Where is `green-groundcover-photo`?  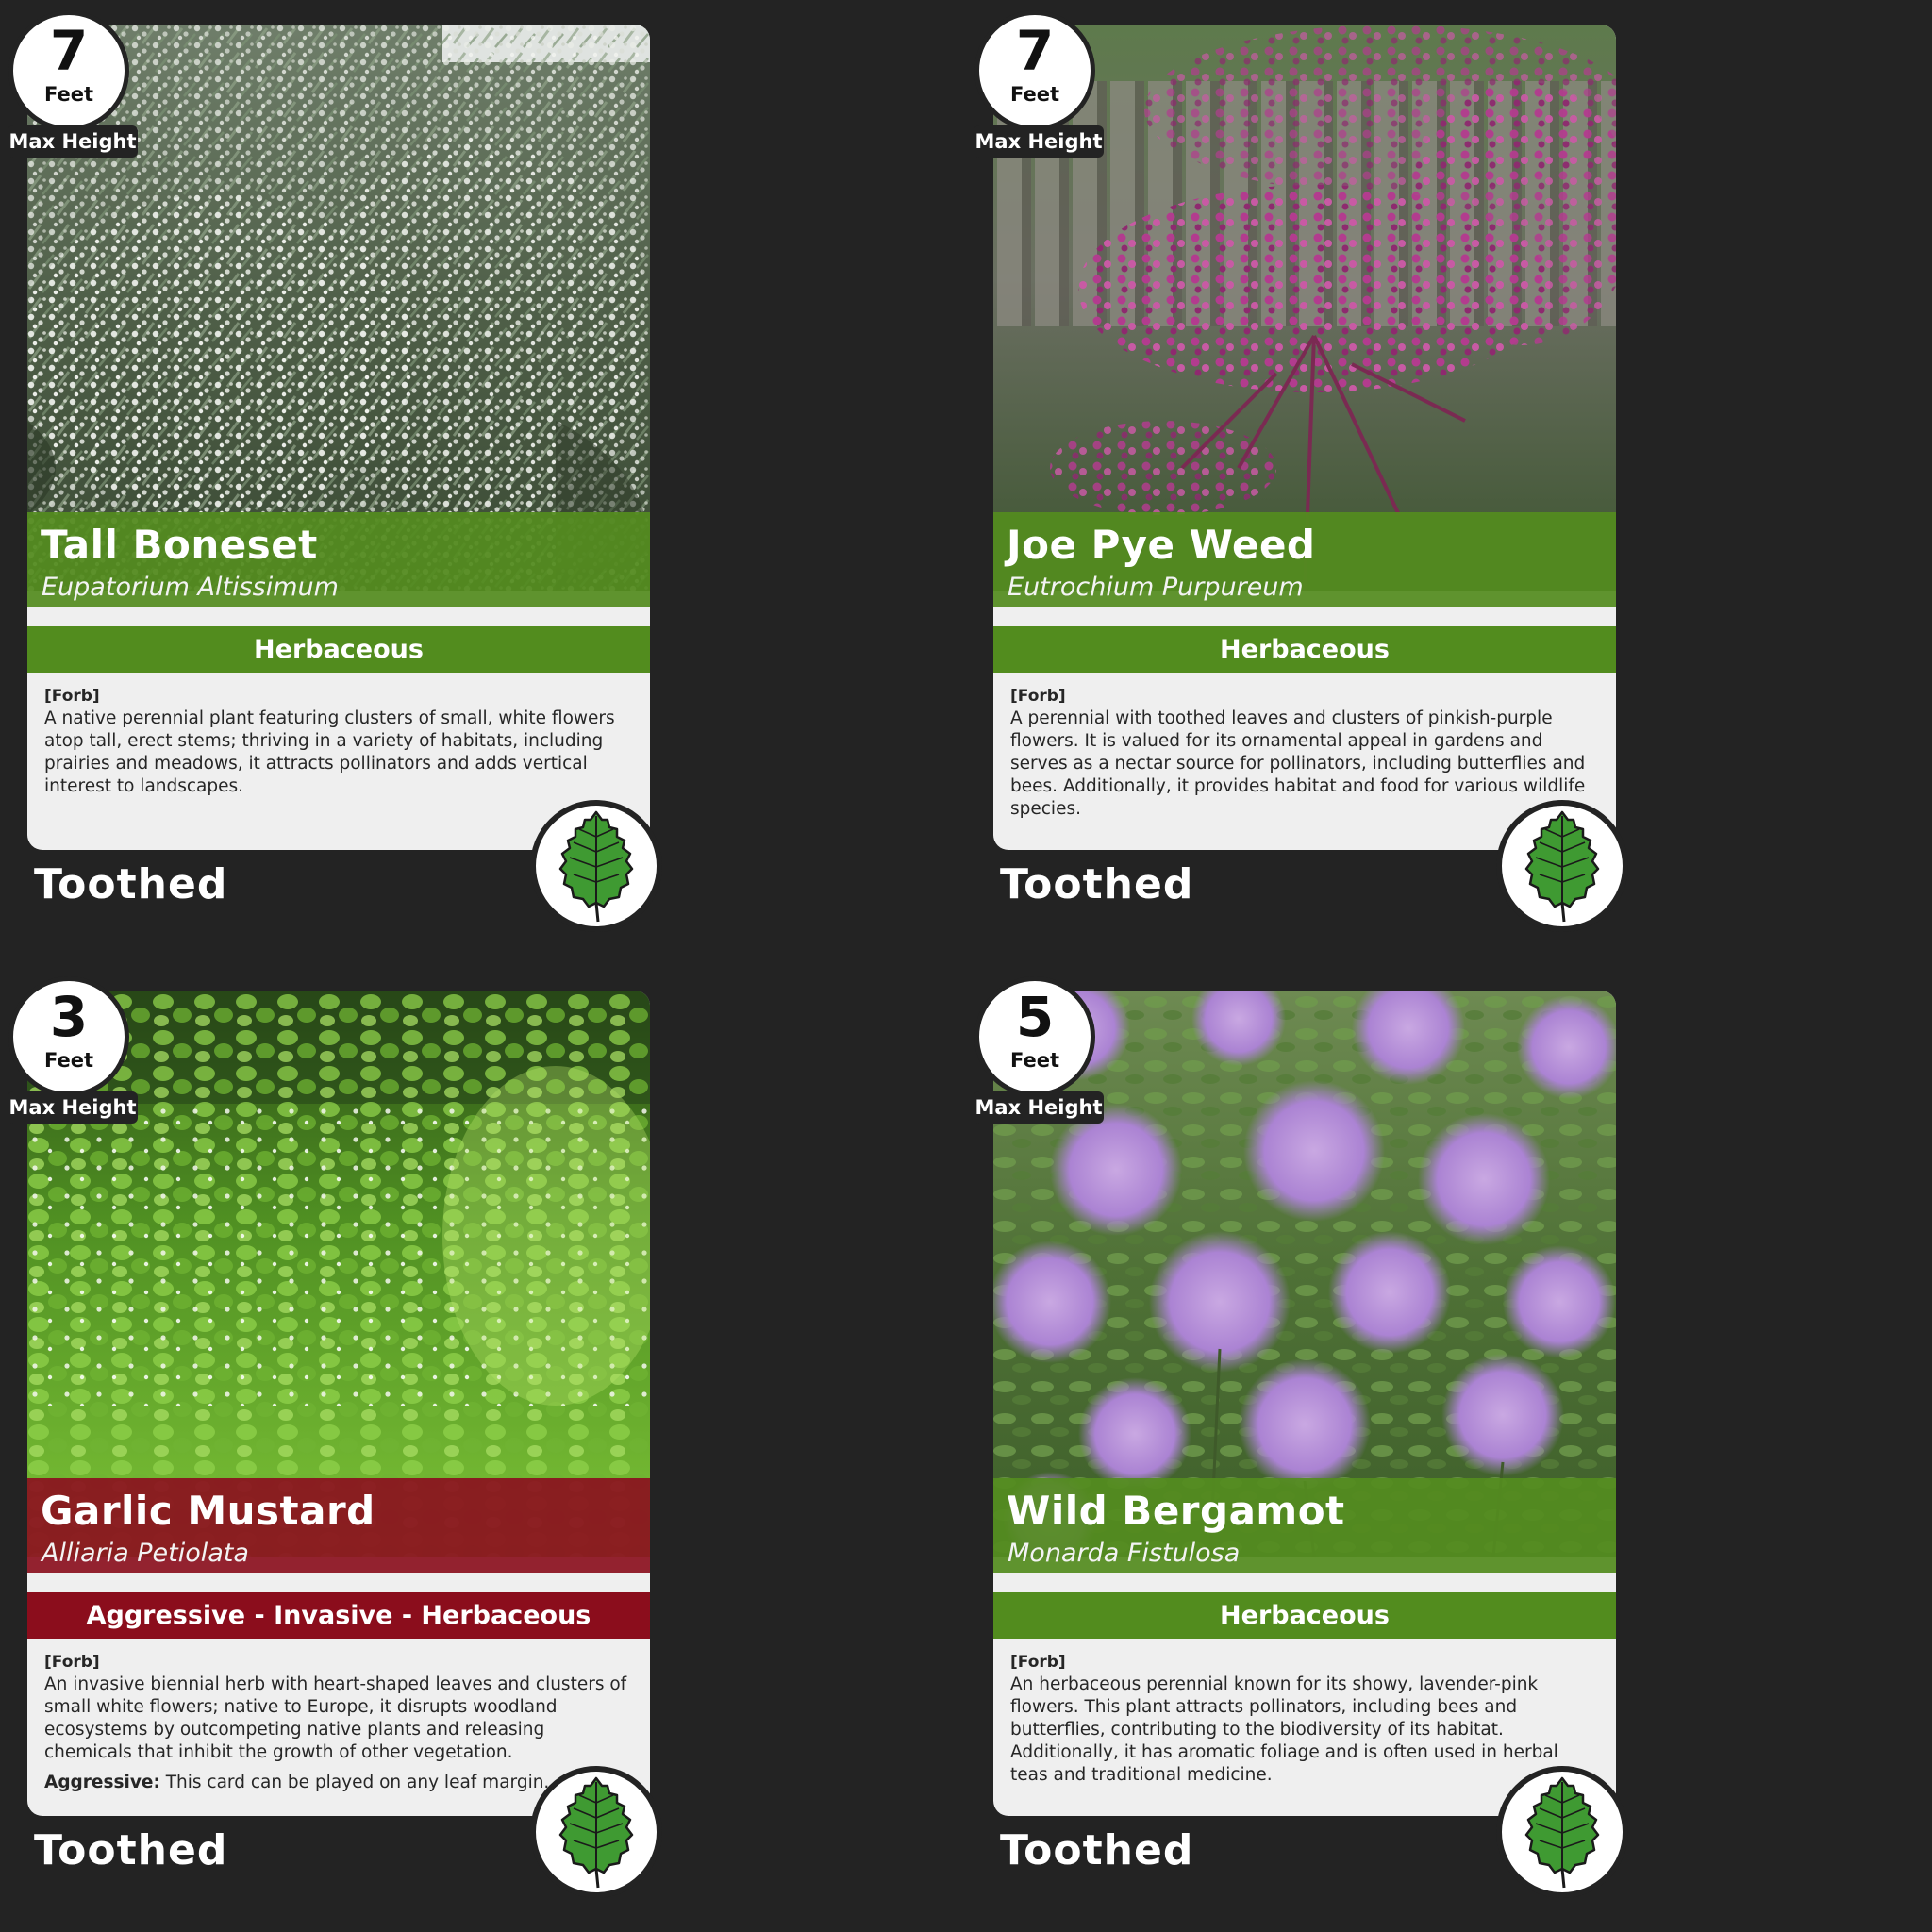
green-groundcover-photo is located at coordinates (339, 1274).